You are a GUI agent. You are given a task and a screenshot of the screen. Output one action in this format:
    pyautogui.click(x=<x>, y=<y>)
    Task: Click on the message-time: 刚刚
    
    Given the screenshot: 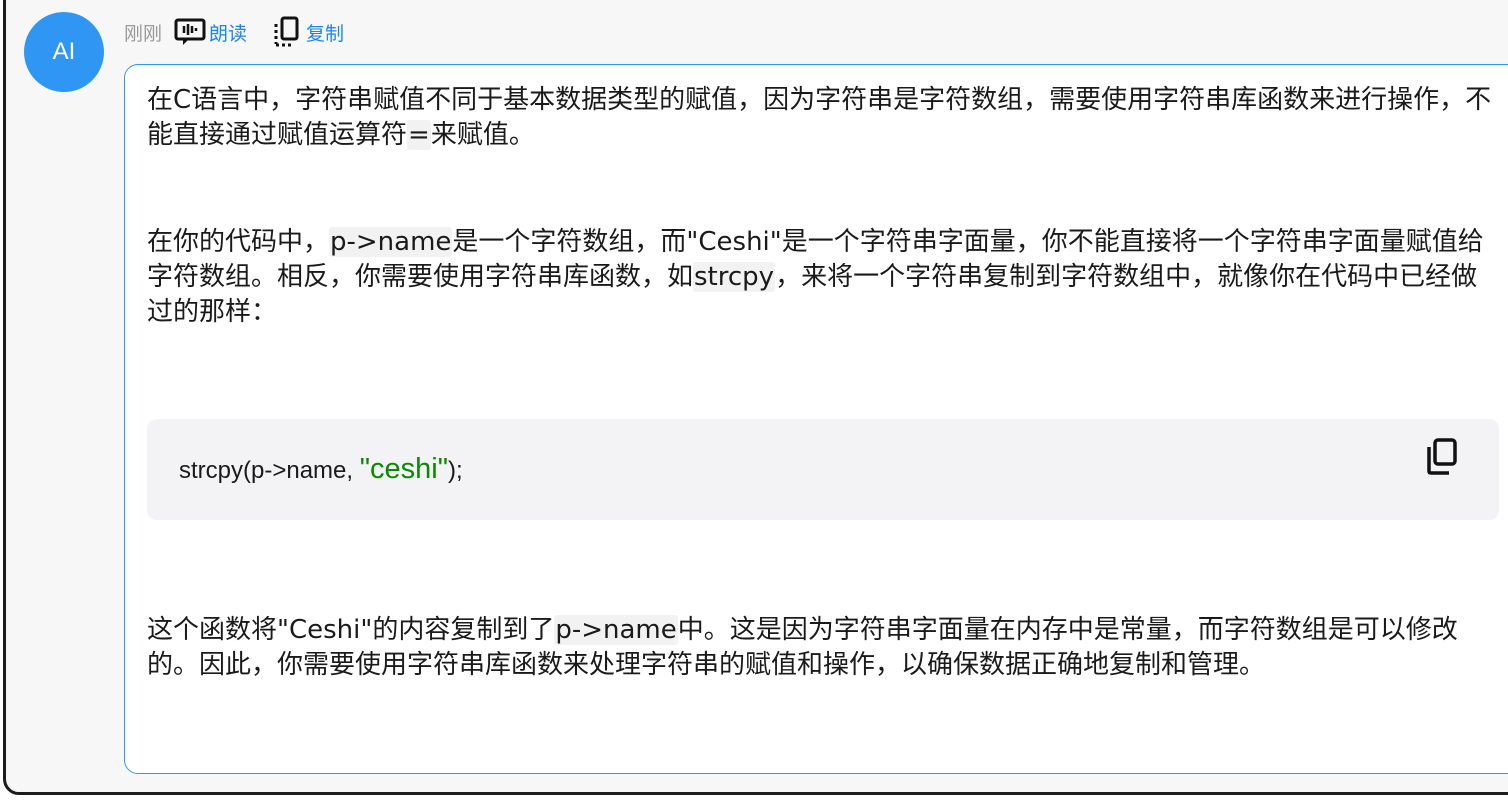 What is the action you would take?
    pyautogui.click(x=143, y=33)
    